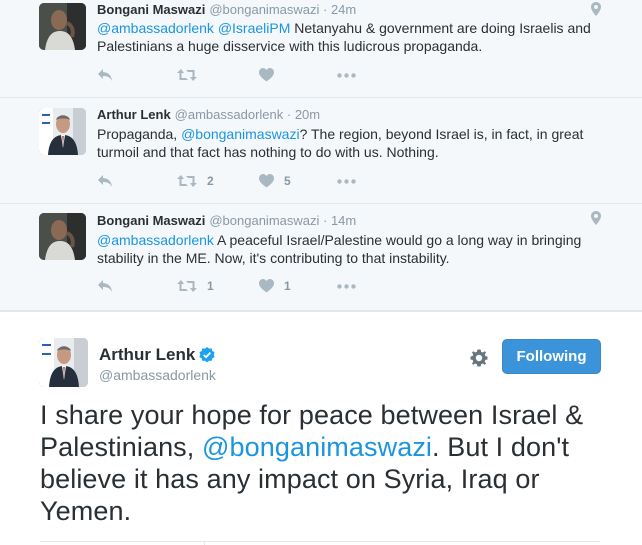 Image resolution: width=642 pixels, height=545 pixels. Describe the element at coordinates (287, 286) in the screenshot. I see `like-count: 1` at that location.